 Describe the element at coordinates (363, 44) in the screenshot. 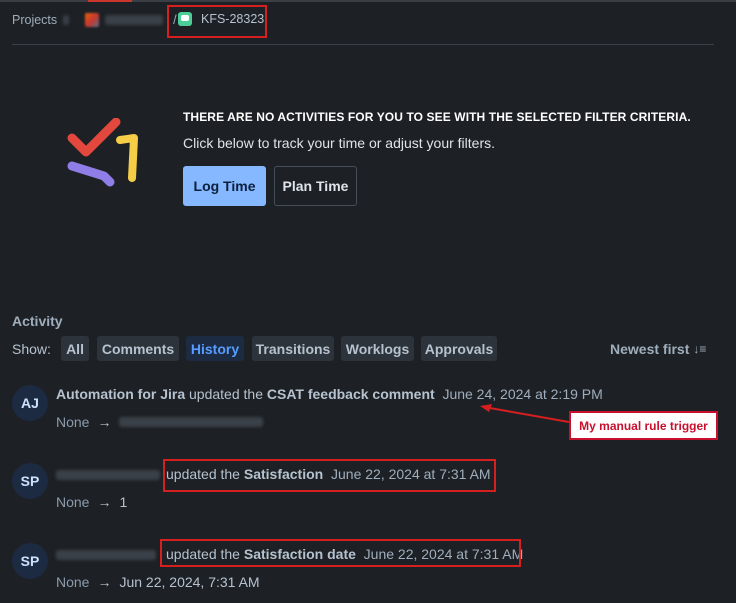

I see `header-divider` at that location.